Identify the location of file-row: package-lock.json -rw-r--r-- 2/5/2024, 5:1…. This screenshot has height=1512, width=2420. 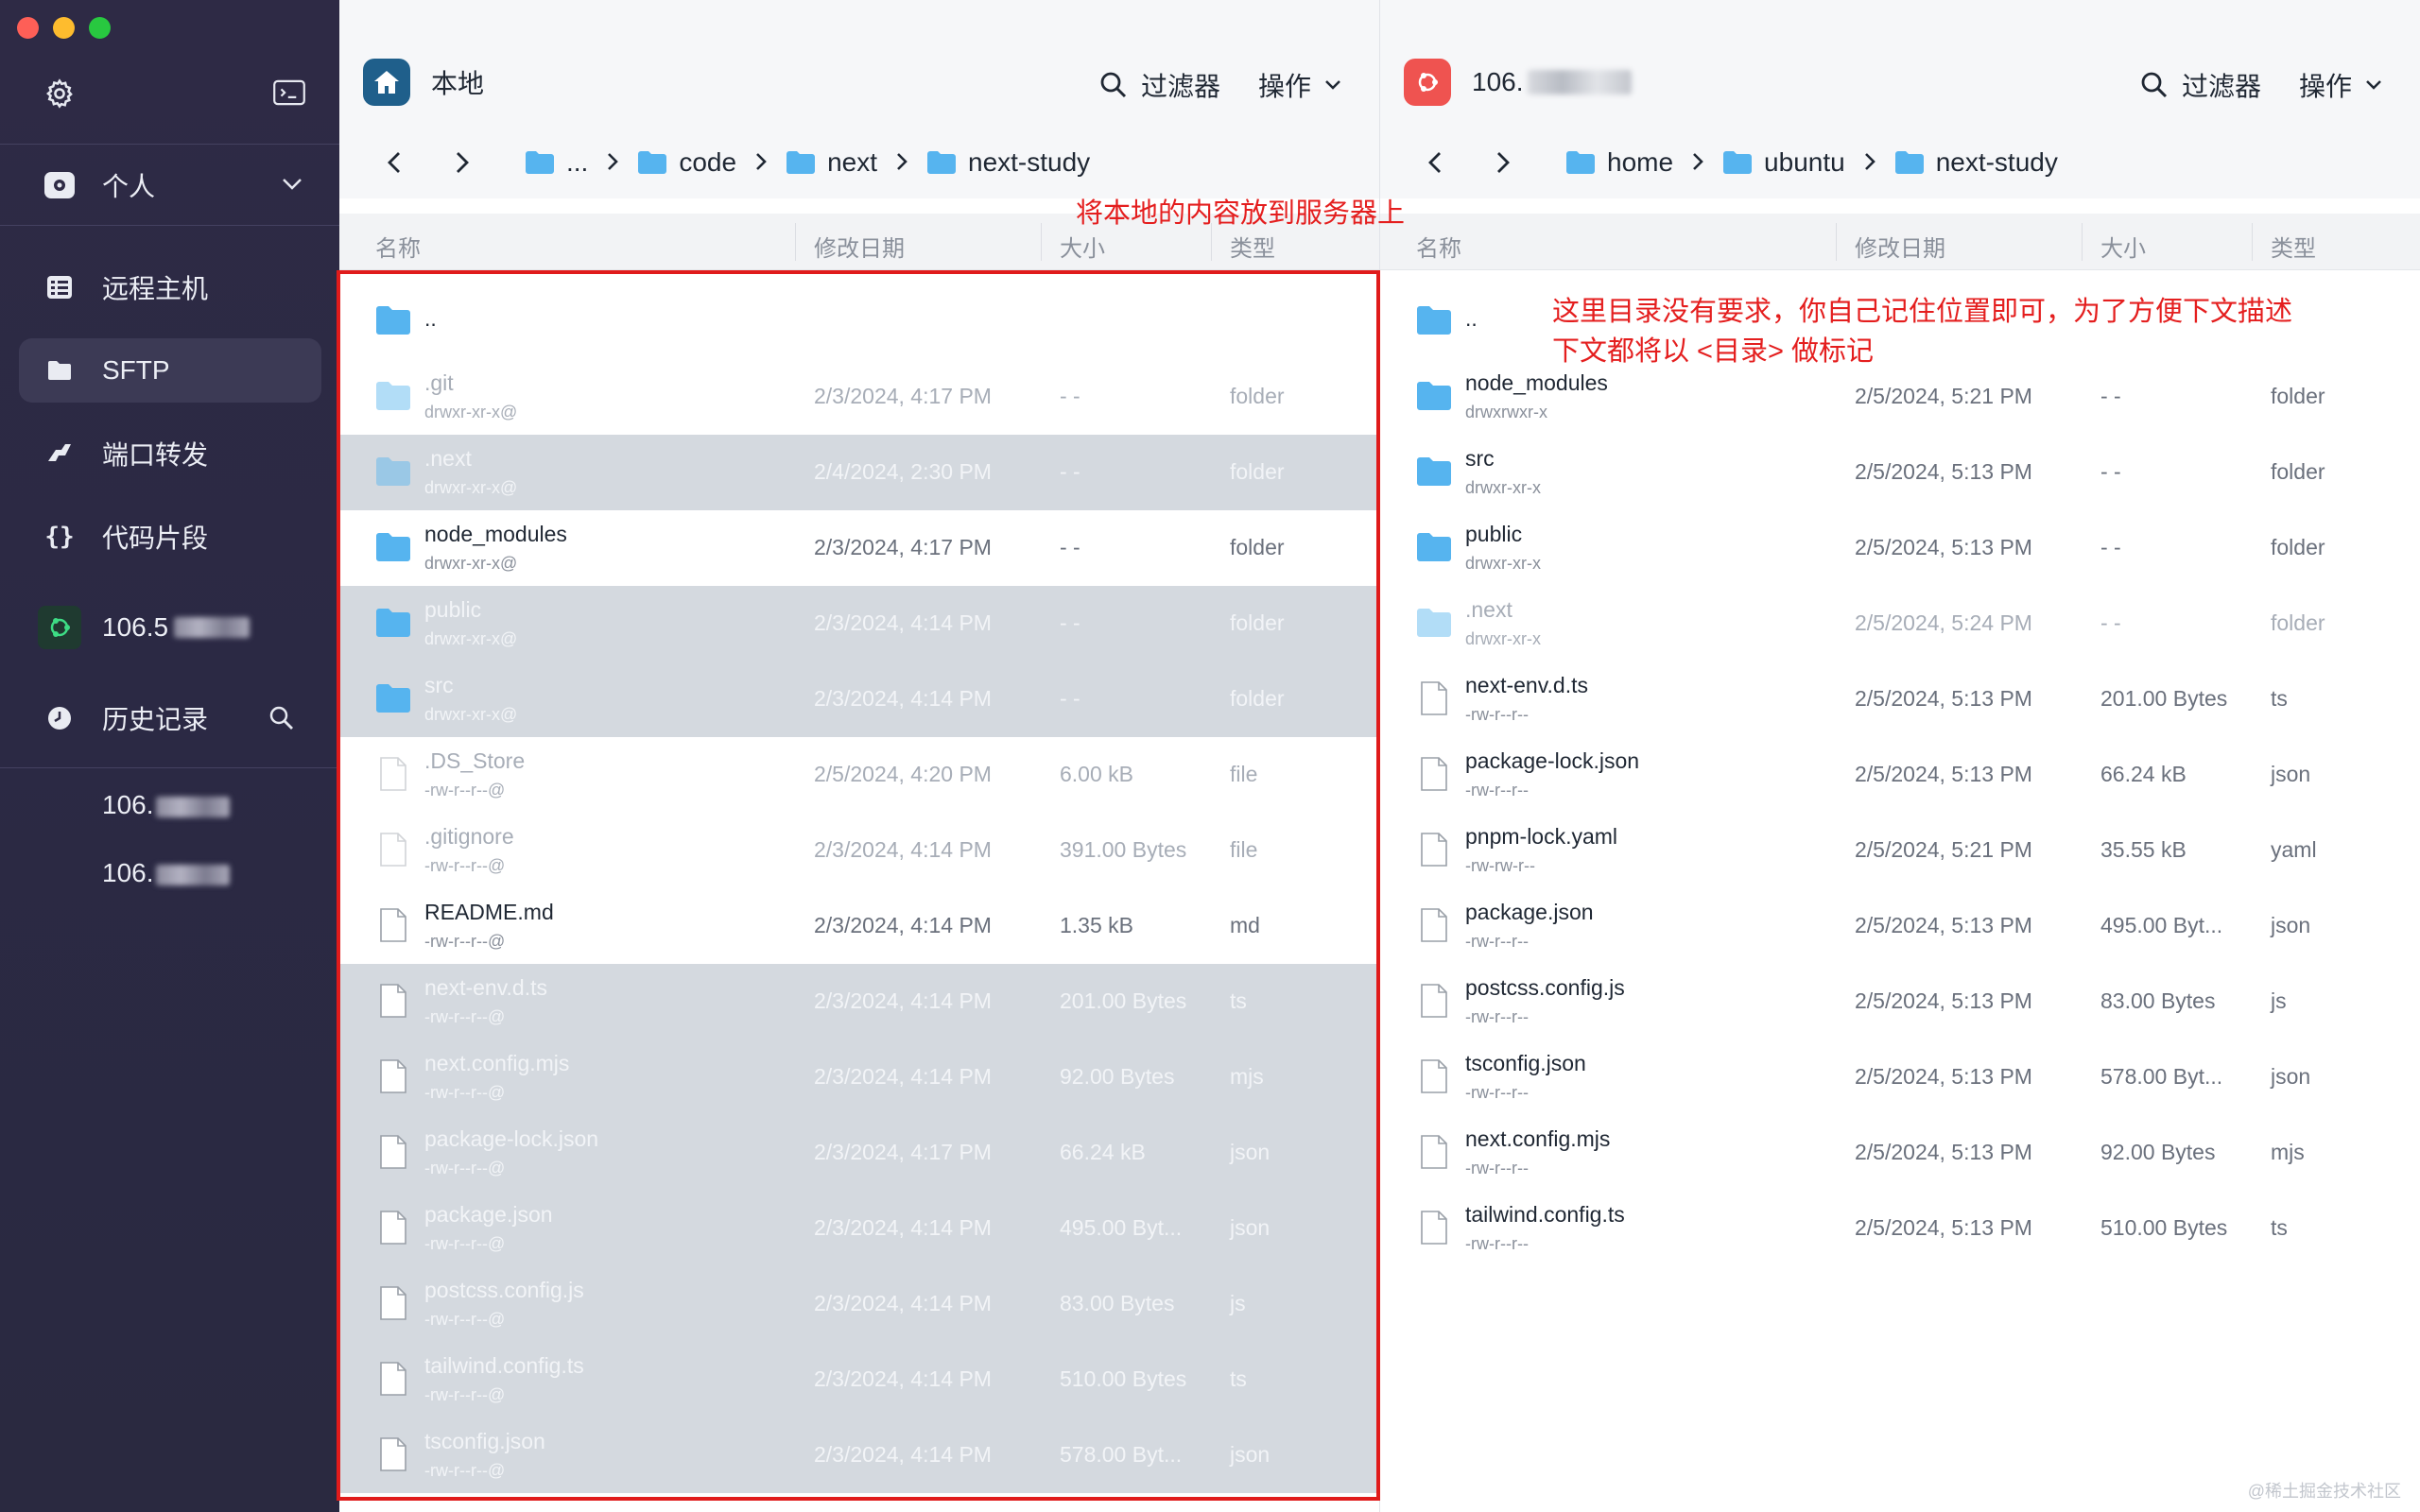
(1900, 775).